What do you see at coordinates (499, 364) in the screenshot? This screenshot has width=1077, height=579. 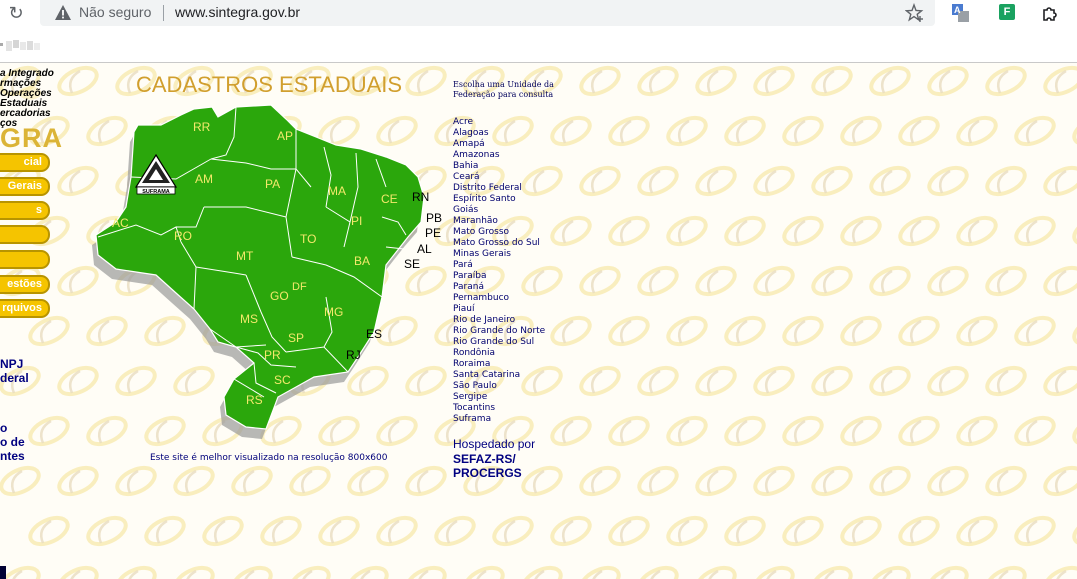 I see `state-link: Roraima` at bounding box center [499, 364].